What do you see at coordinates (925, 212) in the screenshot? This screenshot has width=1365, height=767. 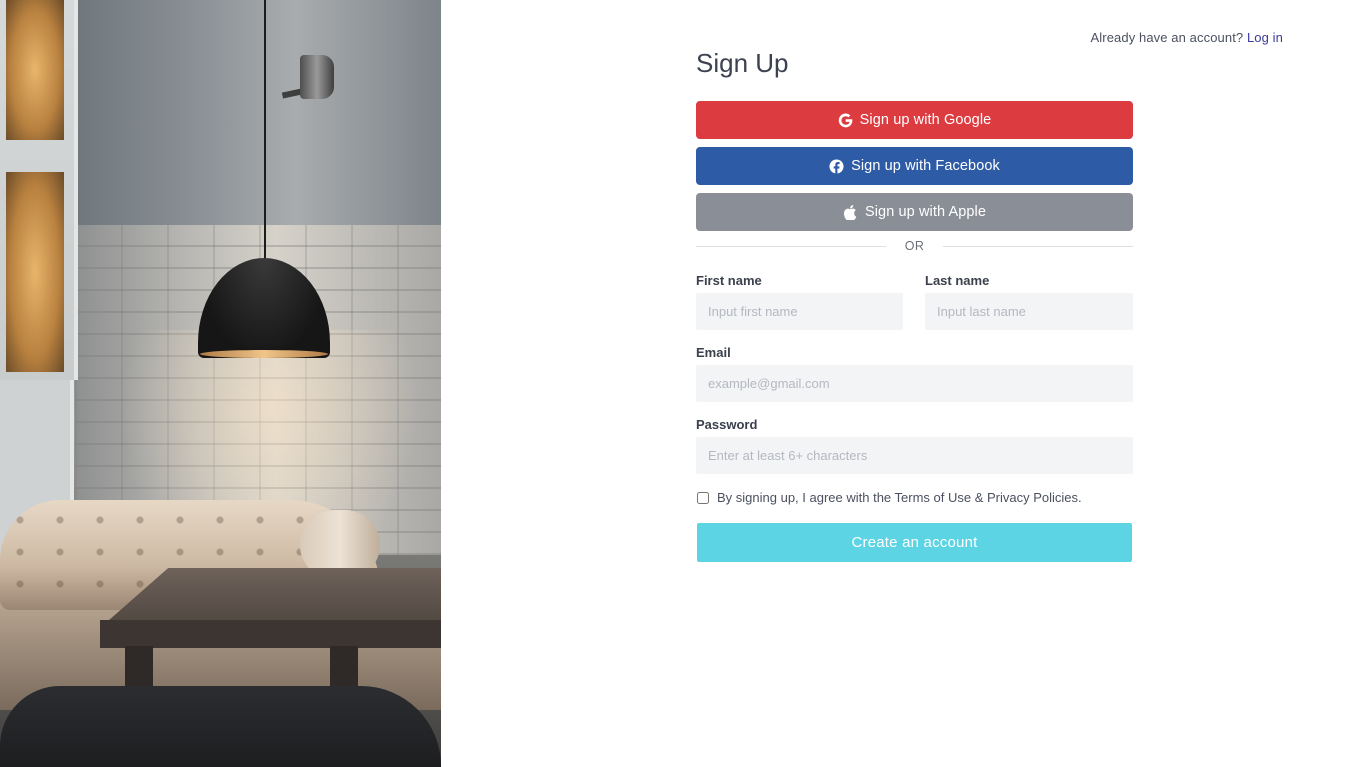 I see `apple-signup-label: Sign up with Apple` at bounding box center [925, 212].